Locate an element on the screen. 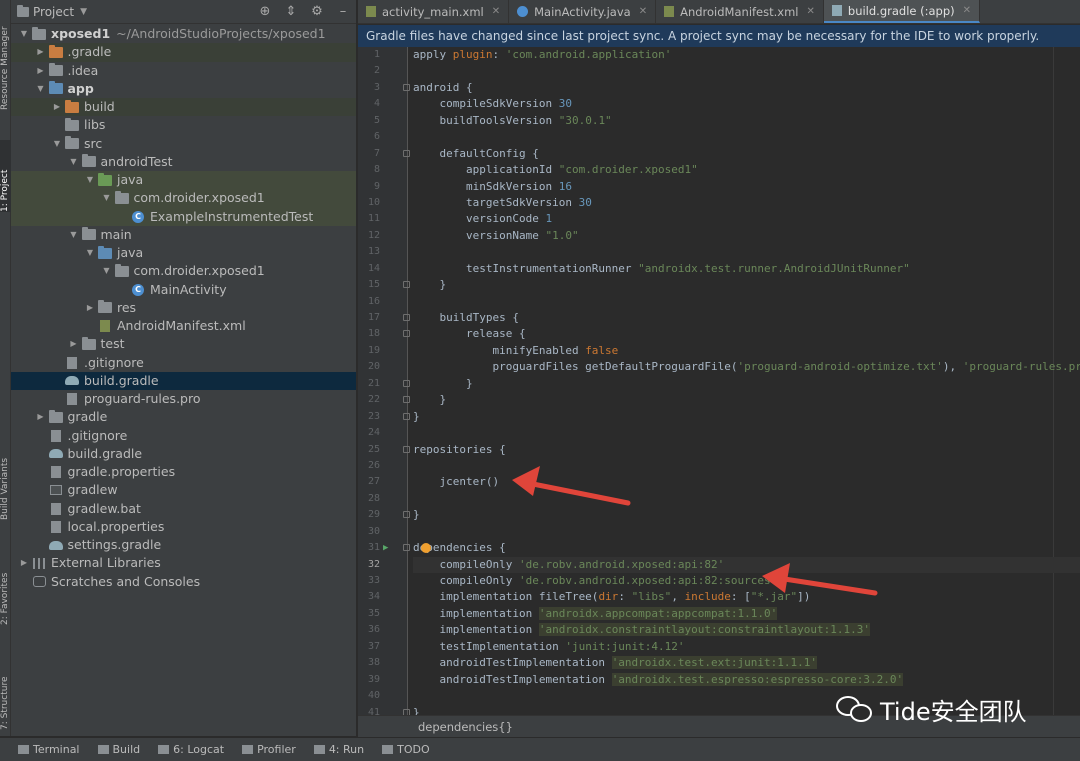 Image resolution: width=1080 pixels, height=761 pixels. project-tool-tab: 1: Project is located at coordinates (5, 176).